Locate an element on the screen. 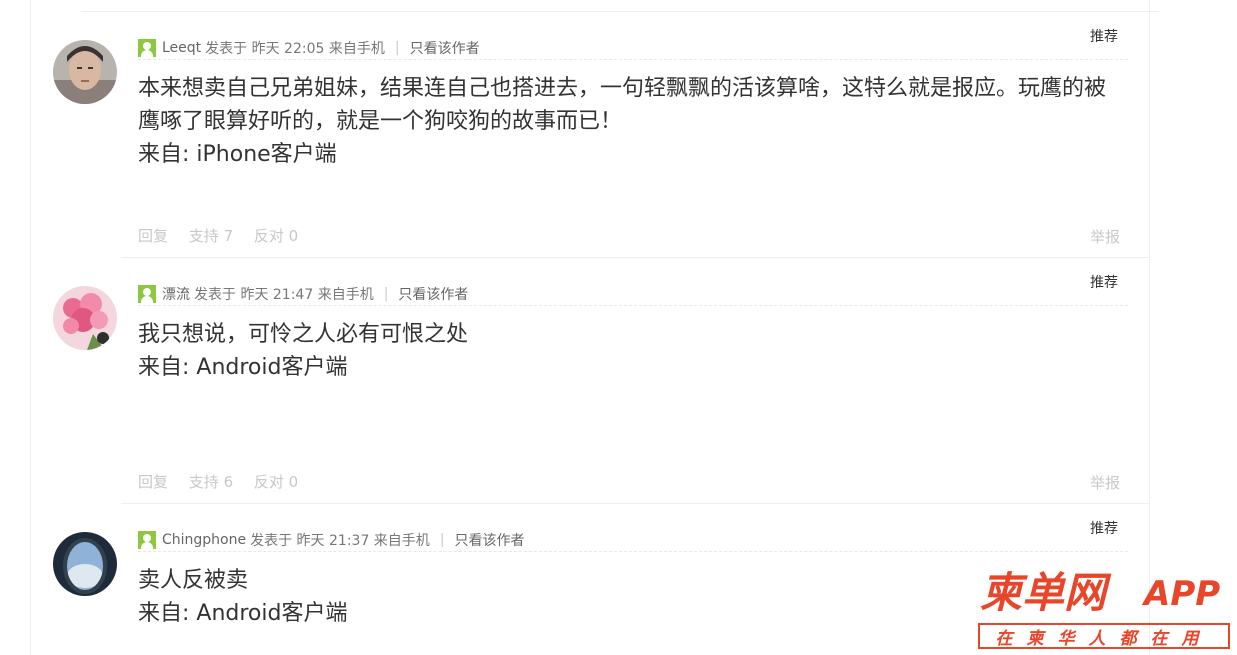 The width and height of the screenshot is (1237, 655). post-actions: 回复 支持 7 反对 0 is located at coordinates (226, 235).